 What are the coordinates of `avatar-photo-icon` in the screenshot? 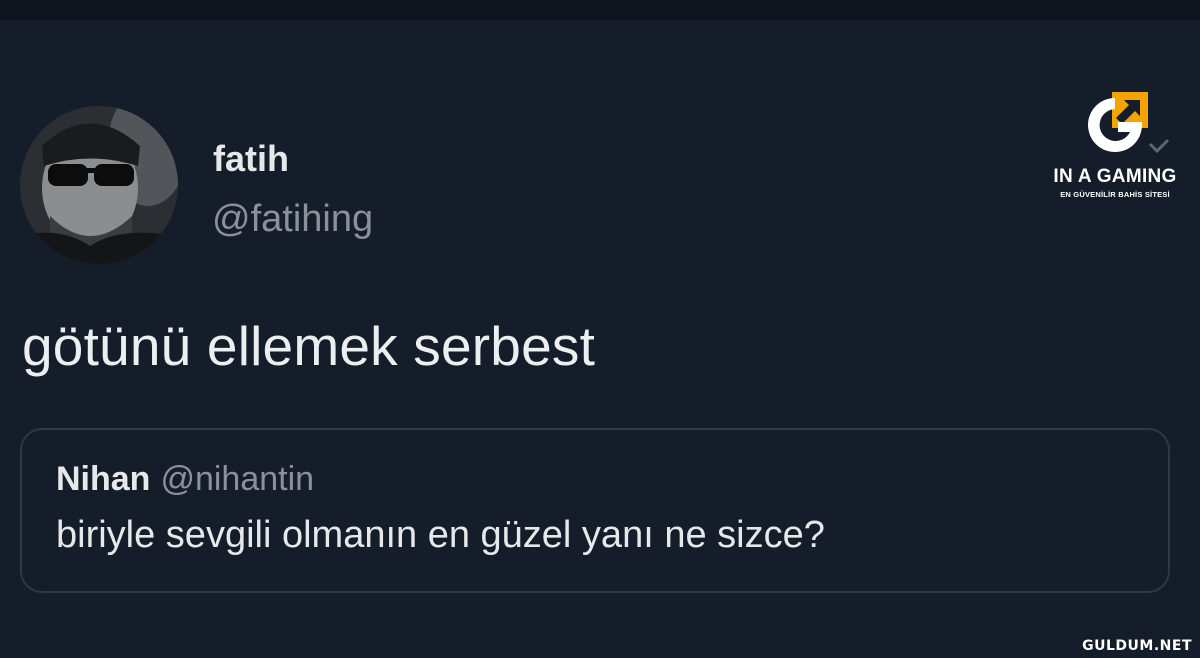 It's located at (99, 185).